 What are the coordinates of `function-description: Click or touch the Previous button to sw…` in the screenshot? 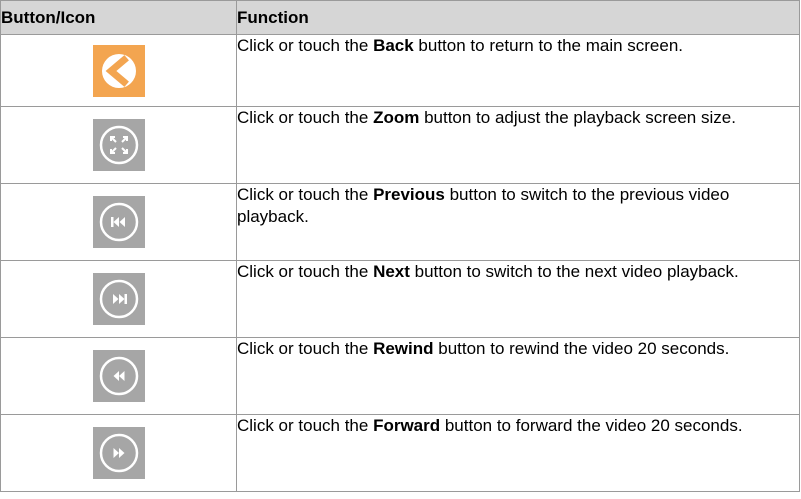 It's located at (518, 222).